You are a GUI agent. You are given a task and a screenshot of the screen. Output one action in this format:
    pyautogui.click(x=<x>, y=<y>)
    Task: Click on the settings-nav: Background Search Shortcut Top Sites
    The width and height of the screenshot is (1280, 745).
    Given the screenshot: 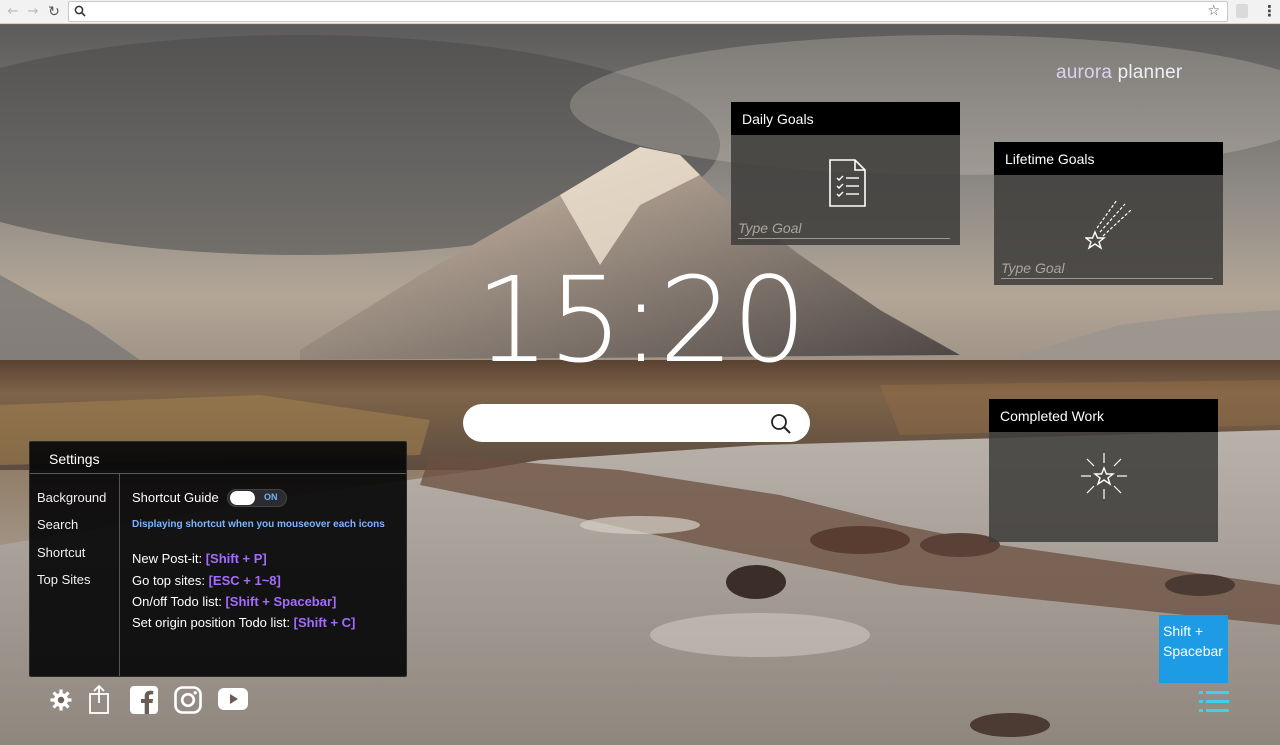 What is the action you would take?
    pyautogui.click(x=75, y=575)
    